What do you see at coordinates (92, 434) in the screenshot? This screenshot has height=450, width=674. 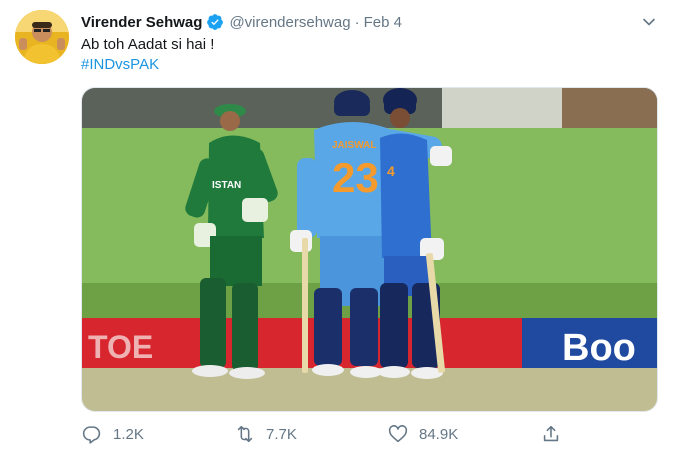 I see `reply-icon` at bounding box center [92, 434].